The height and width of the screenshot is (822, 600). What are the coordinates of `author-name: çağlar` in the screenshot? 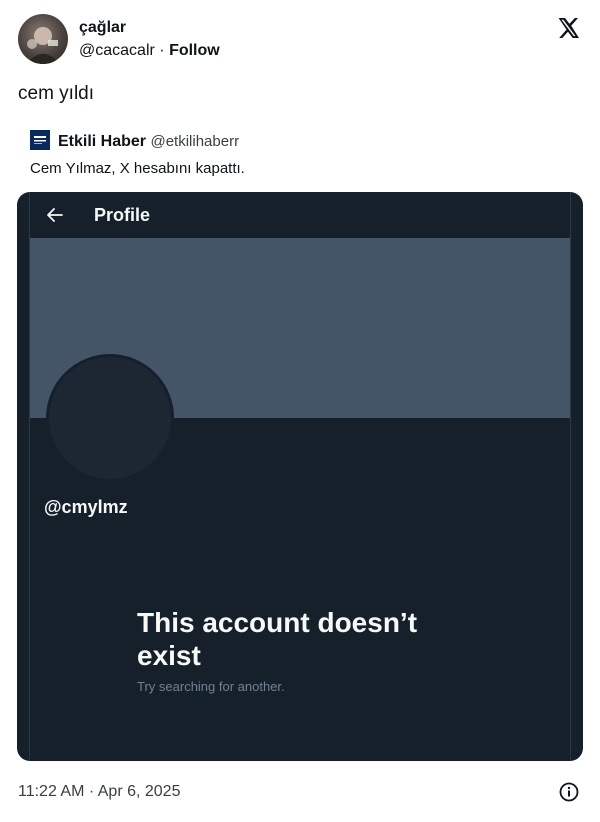 It's located at (102, 28).